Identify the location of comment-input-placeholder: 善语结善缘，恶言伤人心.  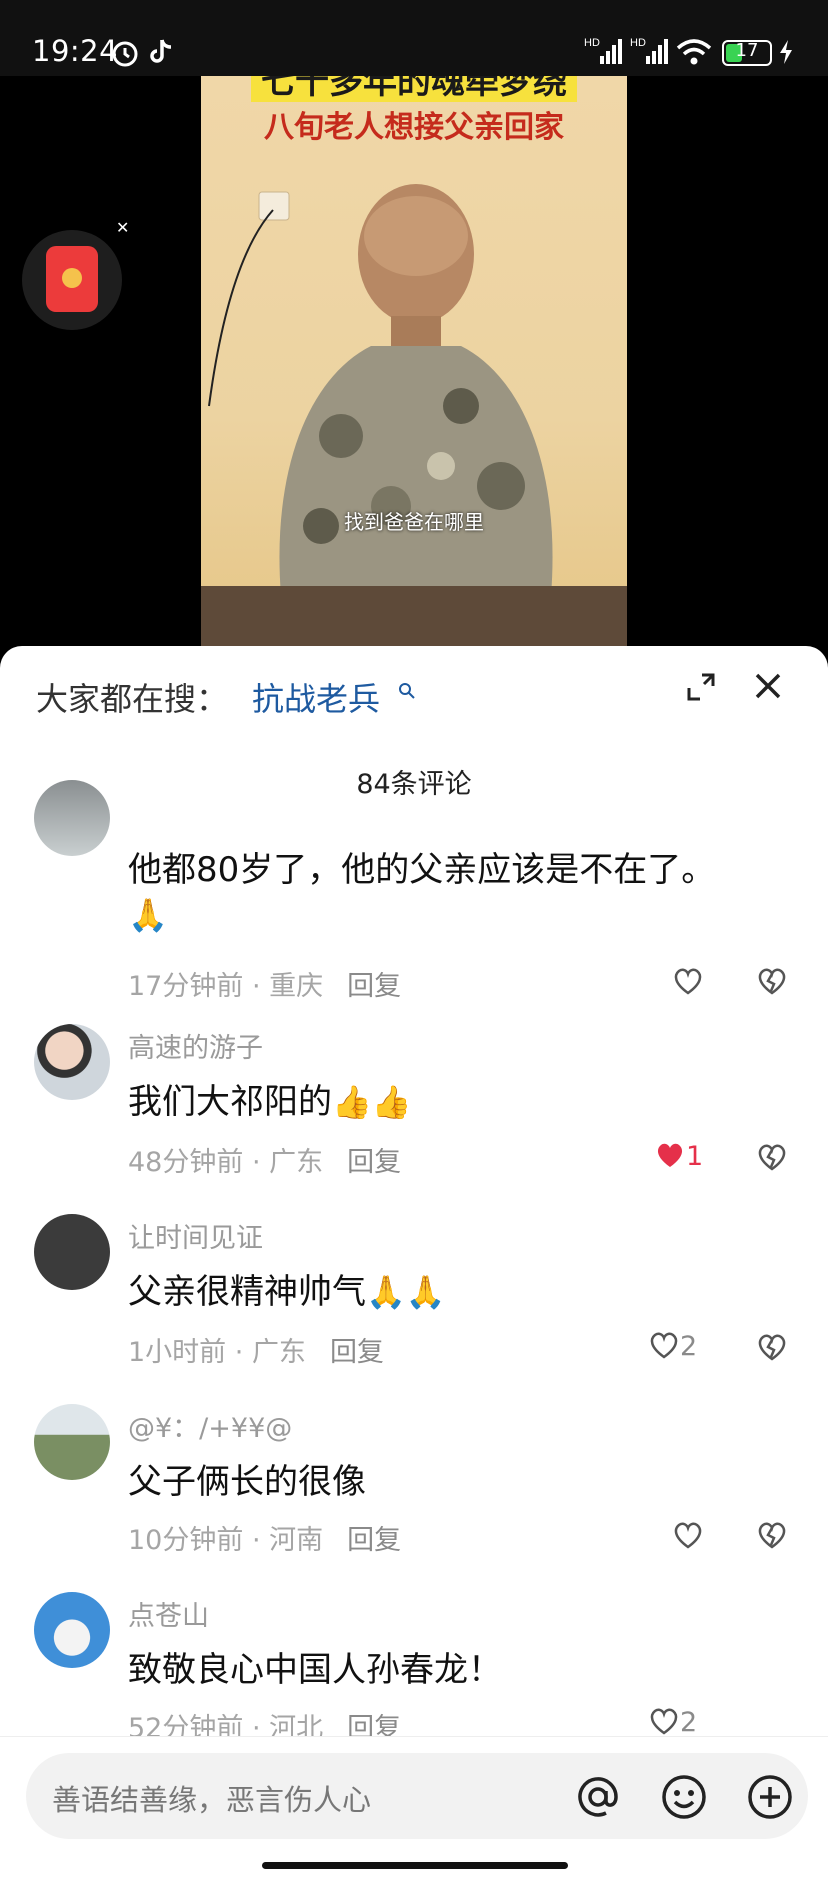
(212, 1800).